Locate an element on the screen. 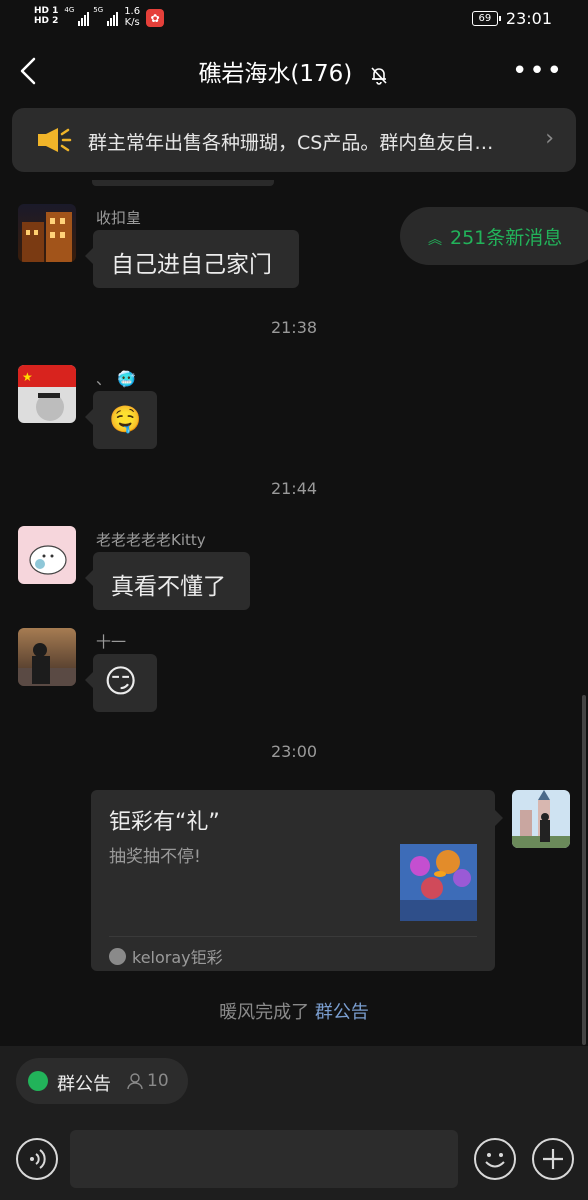 The height and width of the screenshot is (1200, 588). more-options-button: ••• is located at coordinates (538, 71).